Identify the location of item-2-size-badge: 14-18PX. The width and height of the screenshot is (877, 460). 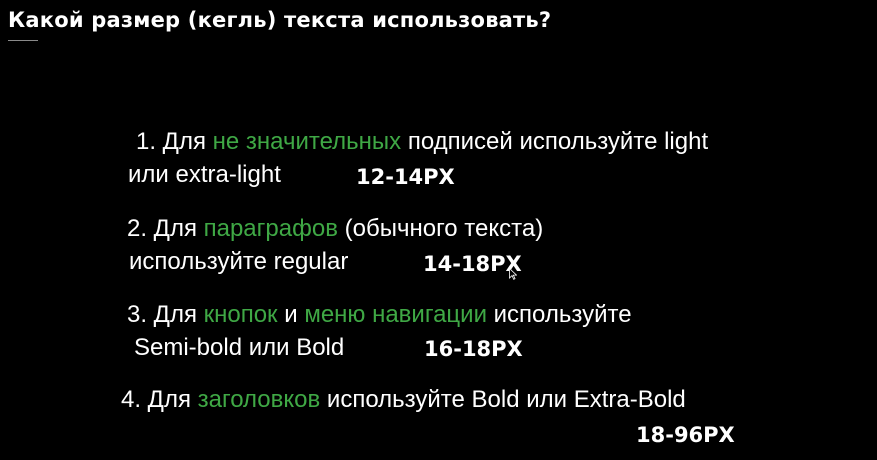
(472, 264).